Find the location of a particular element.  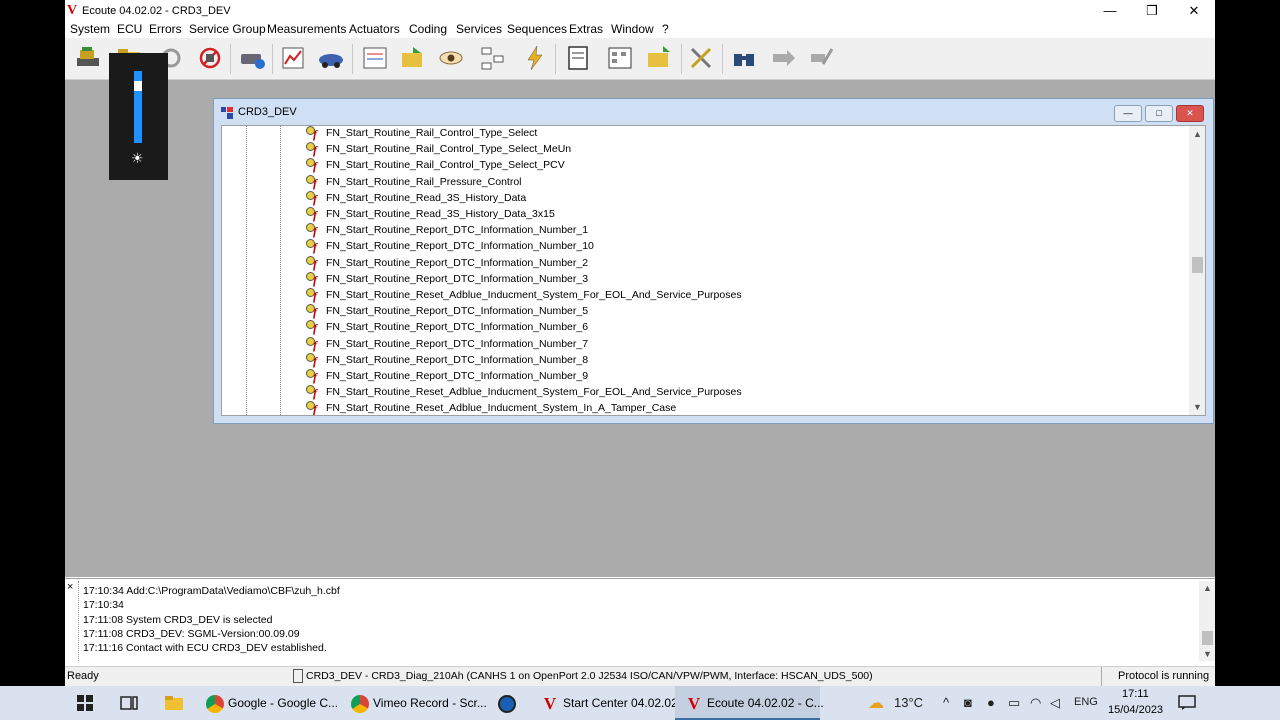

tree-scrollbar: ▲ ▼ is located at coordinates (1197, 270).